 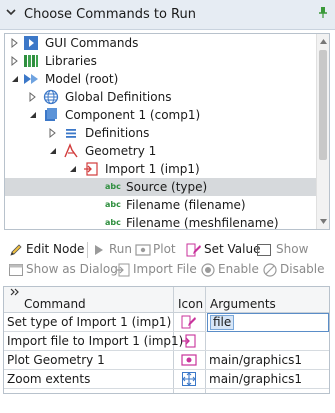 What do you see at coordinates (55, 304) in the screenshot?
I see `column-header-command: Command` at bounding box center [55, 304].